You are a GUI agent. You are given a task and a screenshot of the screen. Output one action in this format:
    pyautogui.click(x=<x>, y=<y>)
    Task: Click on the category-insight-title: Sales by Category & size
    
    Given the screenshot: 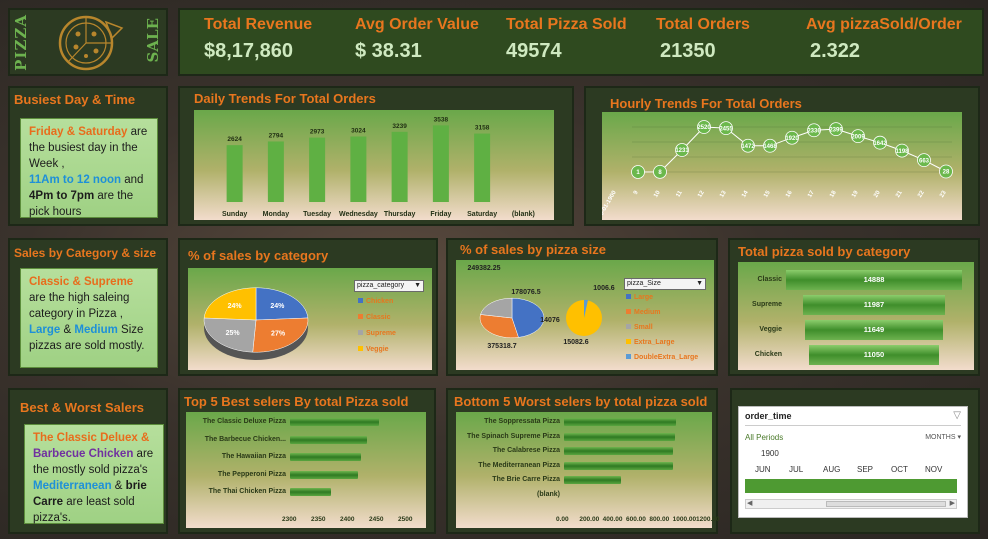 What is the action you would take?
    pyautogui.click(x=85, y=253)
    